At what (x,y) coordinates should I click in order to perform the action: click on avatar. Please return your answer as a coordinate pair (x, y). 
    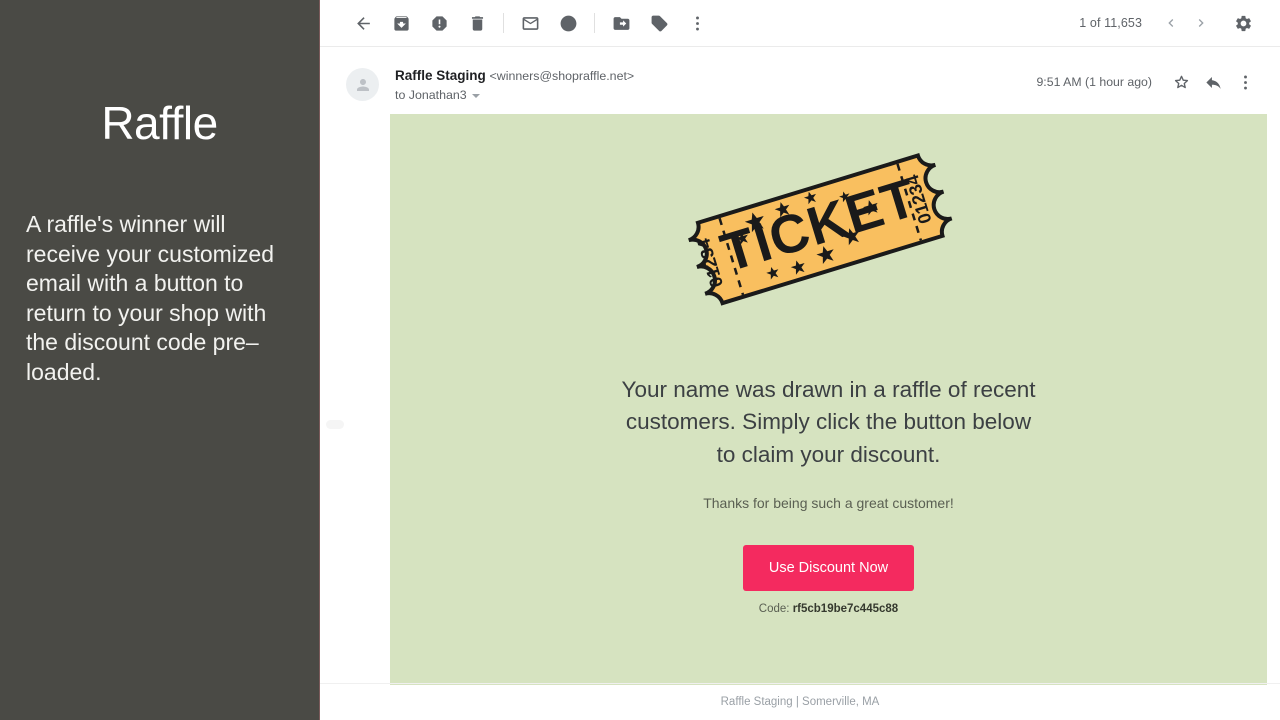
    Looking at the image, I should click on (362, 84).